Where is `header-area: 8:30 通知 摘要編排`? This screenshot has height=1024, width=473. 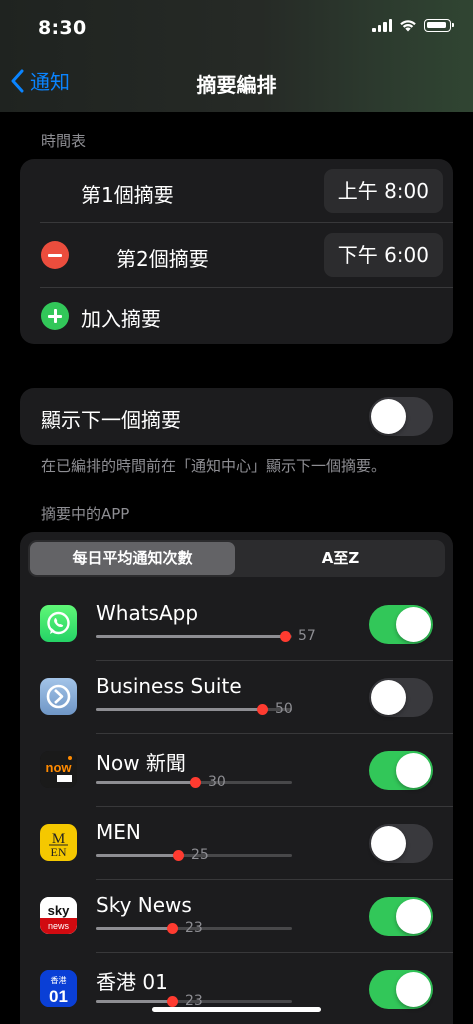
header-area: 8:30 通知 摘要編排 is located at coordinates (236, 56).